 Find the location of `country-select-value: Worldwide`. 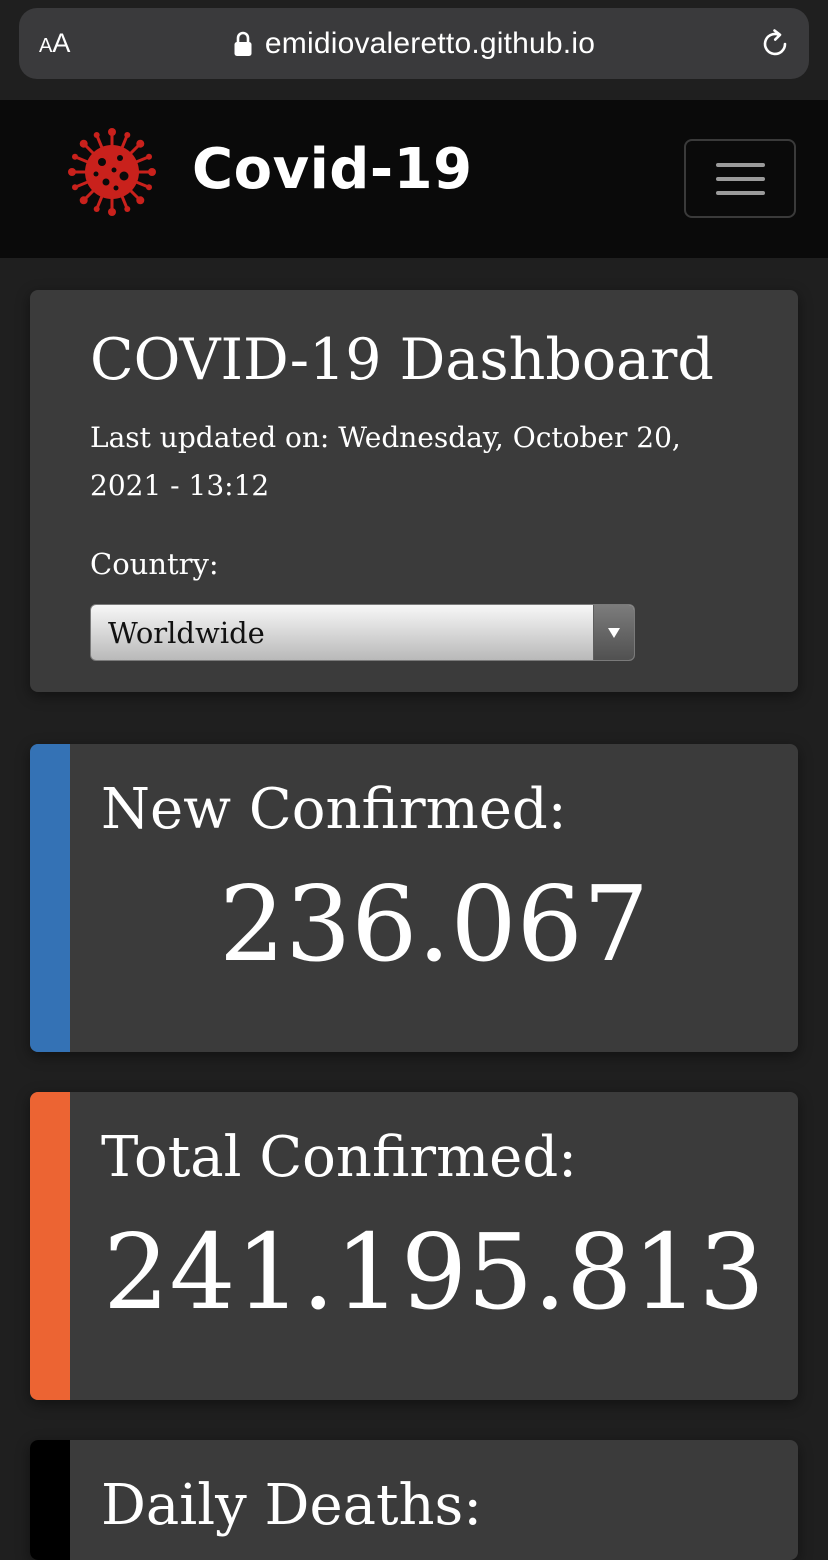

country-select-value: Worldwide is located at coordinates (186, 633).